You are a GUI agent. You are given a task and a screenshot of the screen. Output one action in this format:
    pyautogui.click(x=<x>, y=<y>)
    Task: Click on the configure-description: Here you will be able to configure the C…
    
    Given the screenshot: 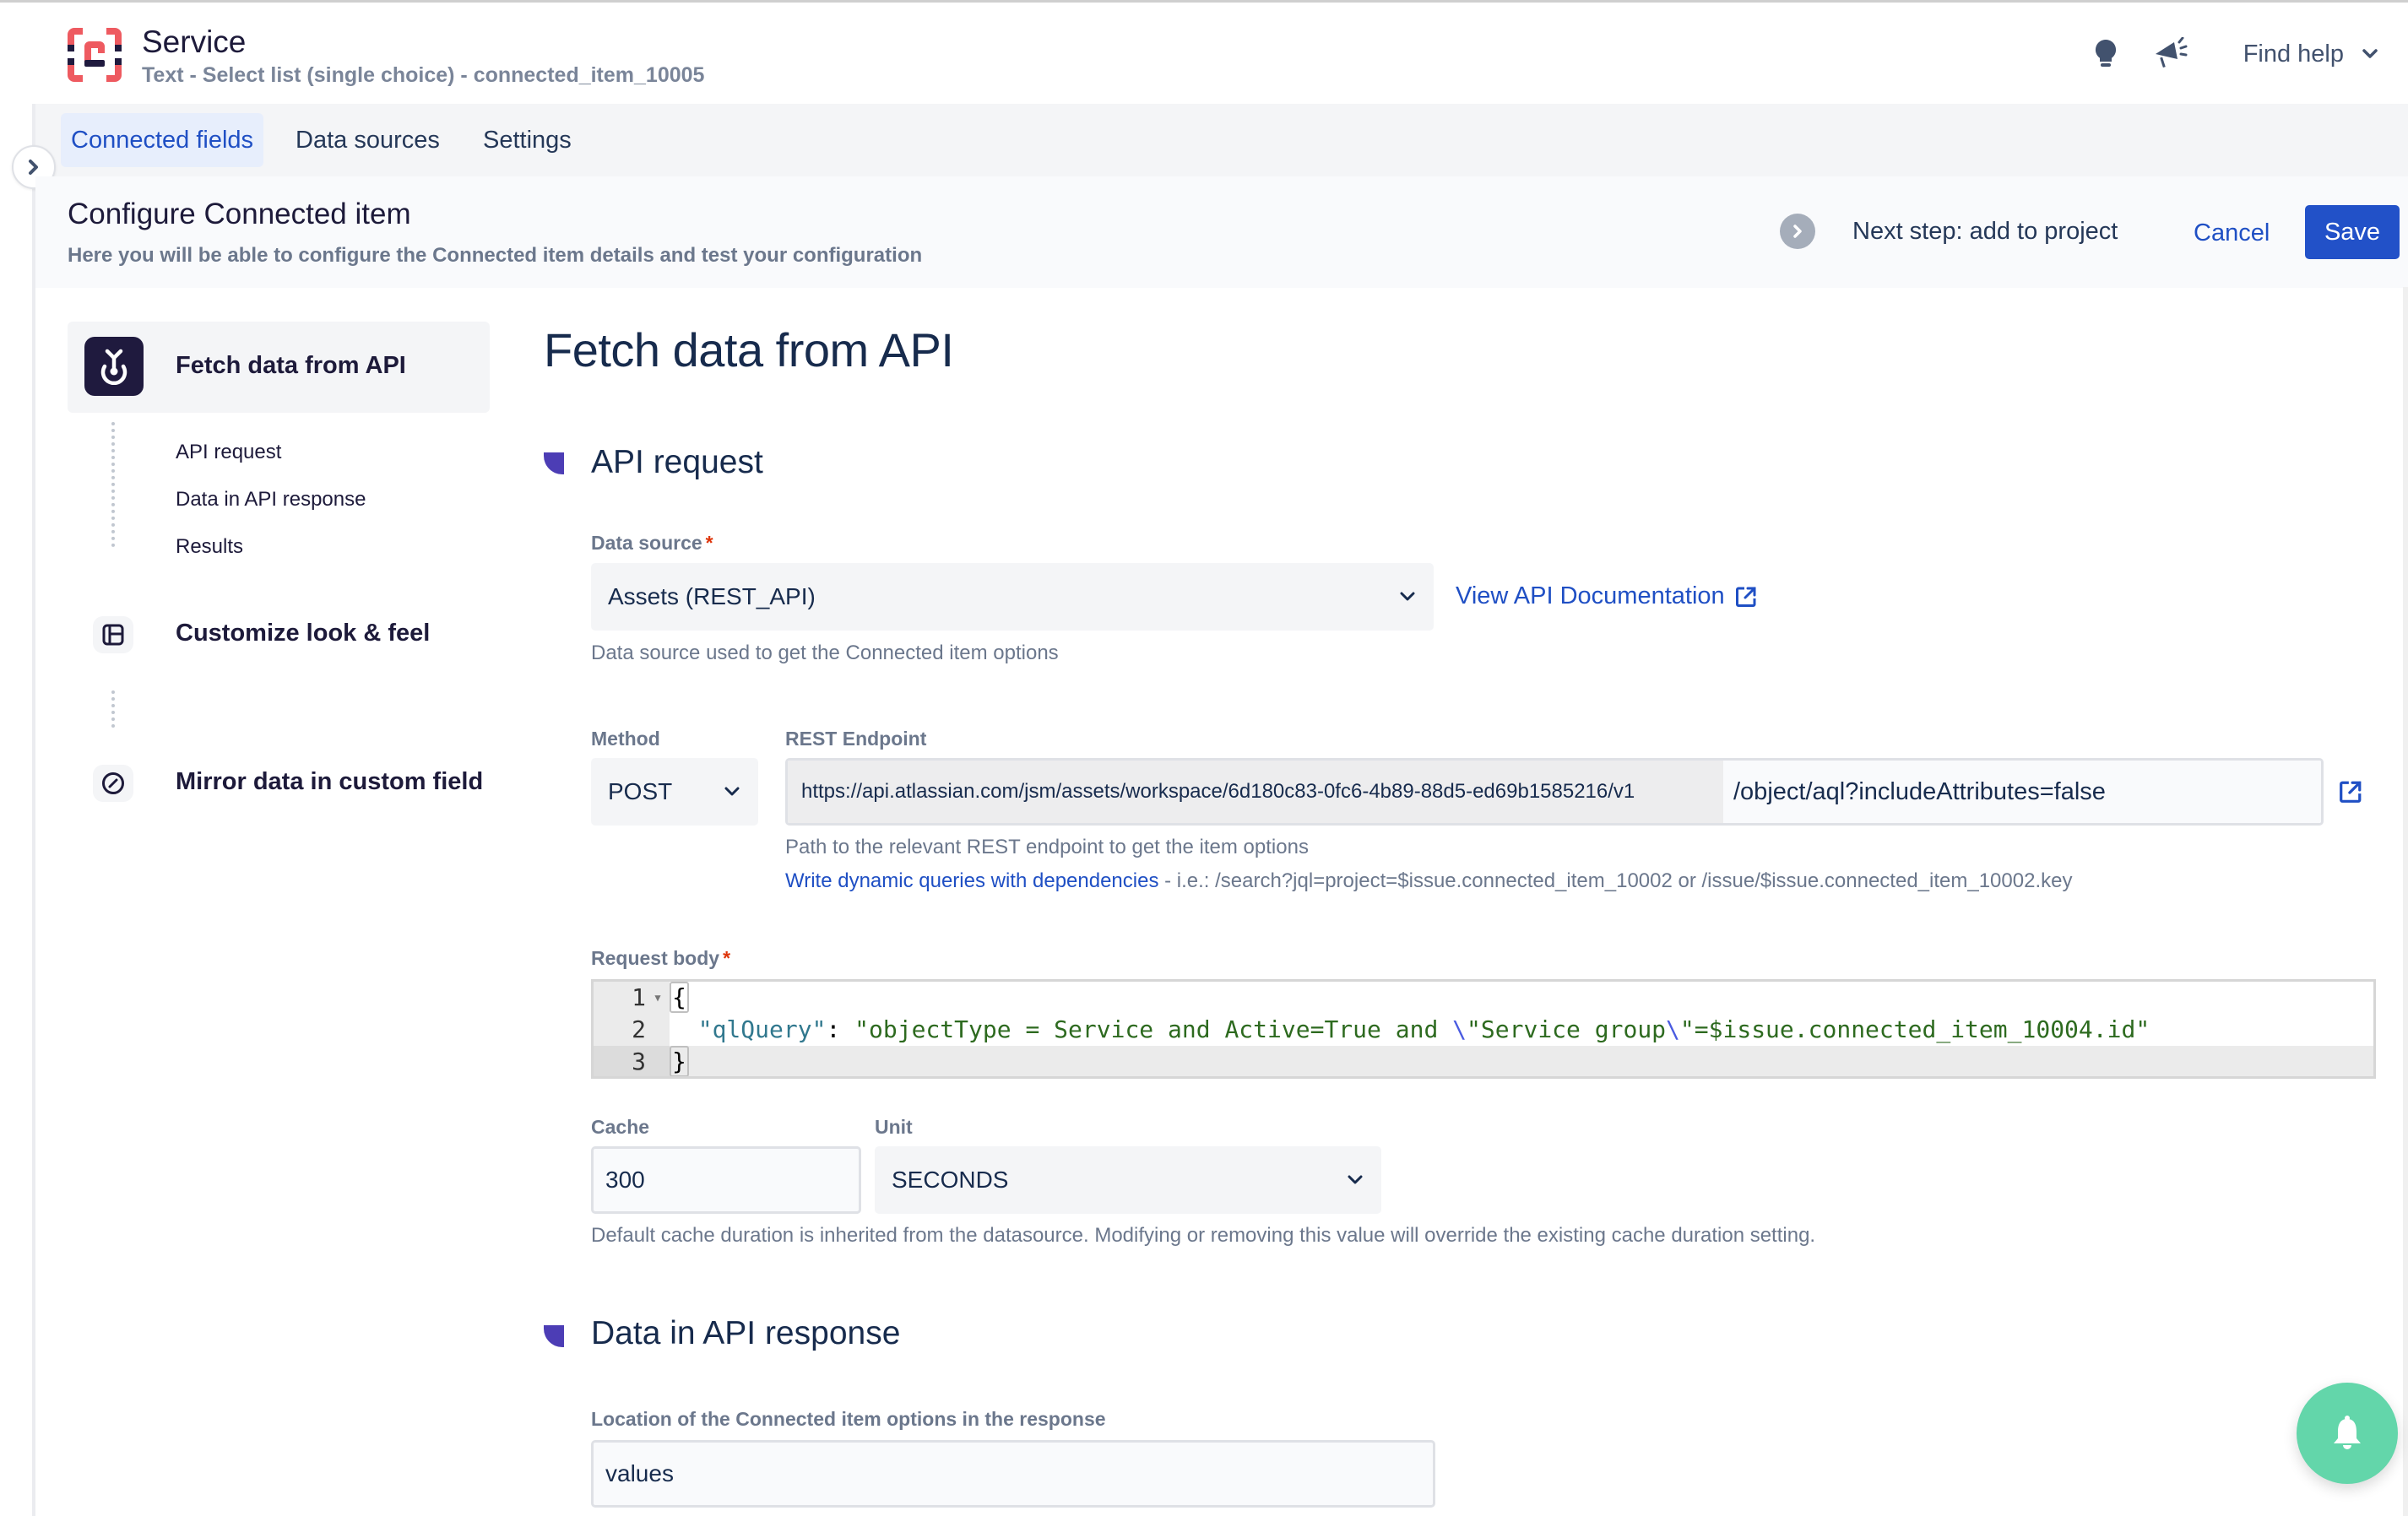 What is the action you would take?
    pyautogui.click(x=495, y=255)
    